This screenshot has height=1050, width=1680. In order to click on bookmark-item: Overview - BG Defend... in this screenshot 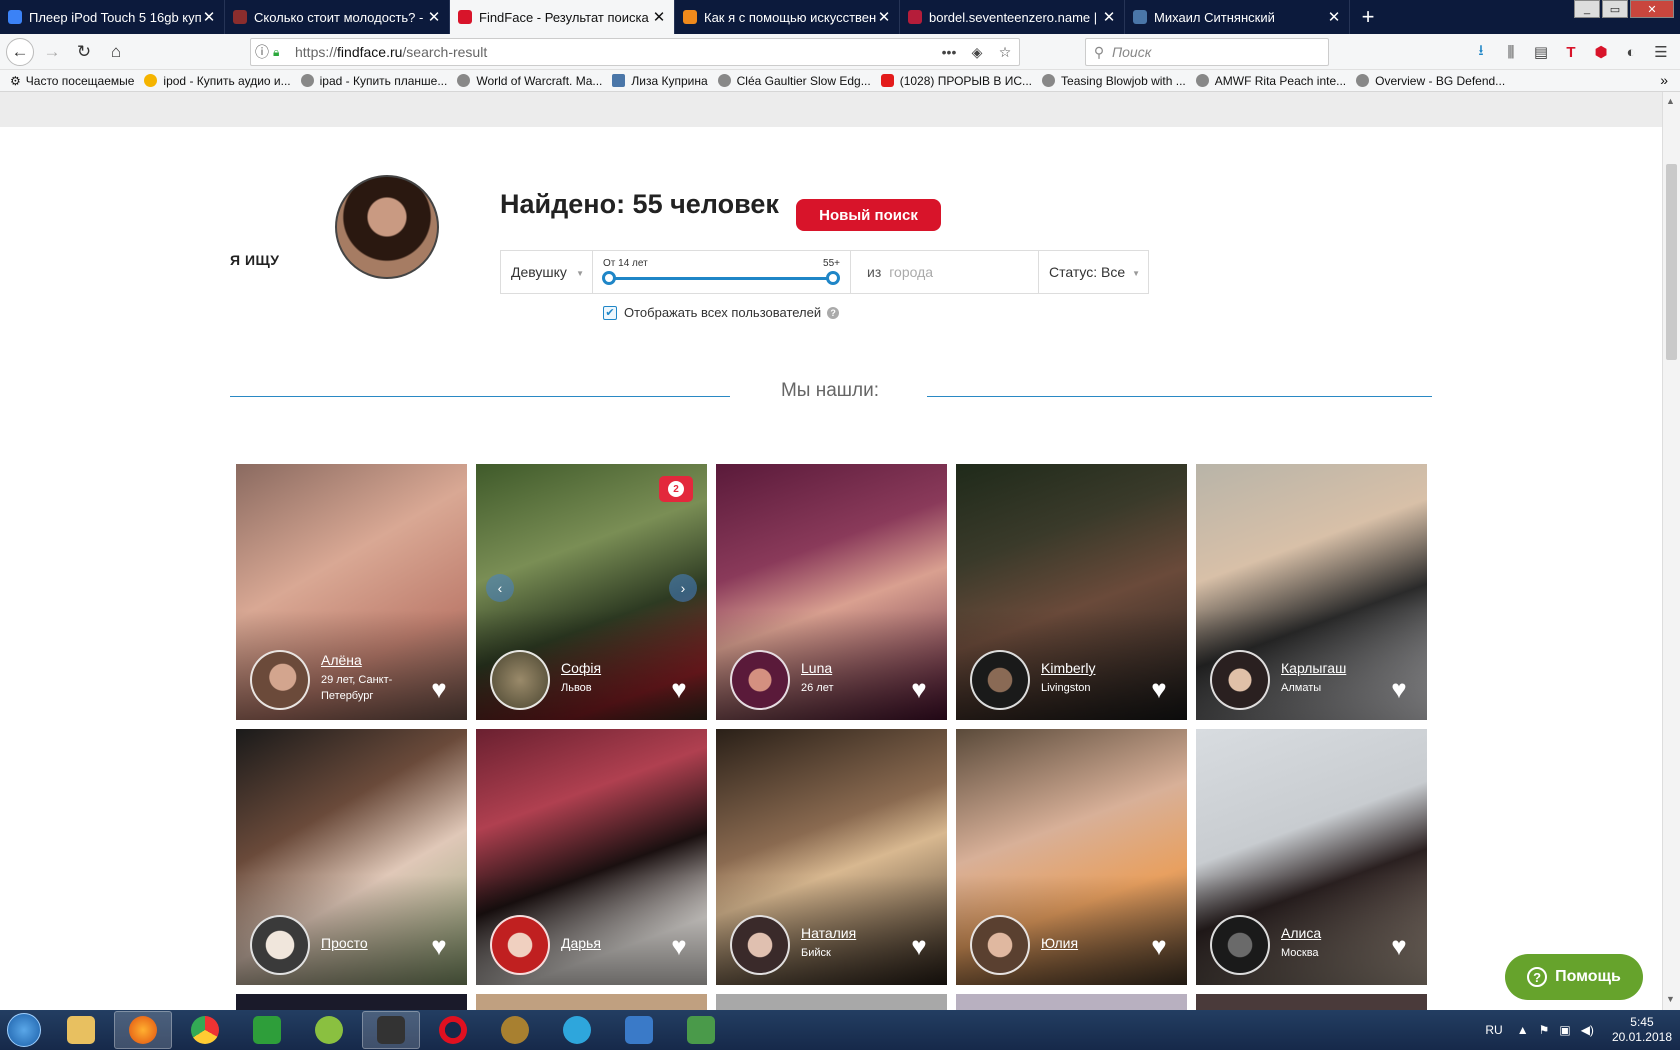, I will do `click(1430, 81)`.